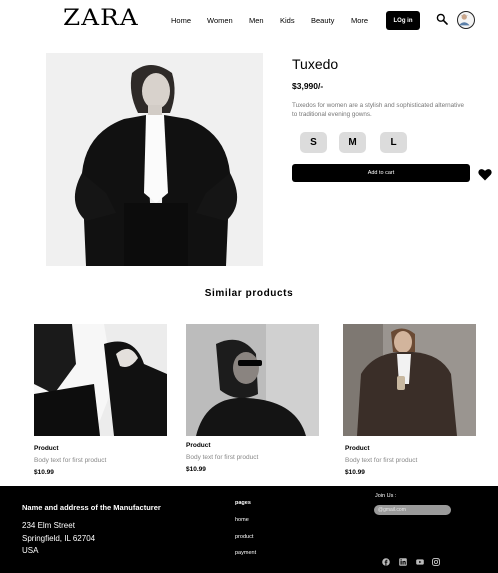  What do you see at coordinates (403, 562) in the screenshot?
I see `linkedin-icon` at bounding box center [403, 562].